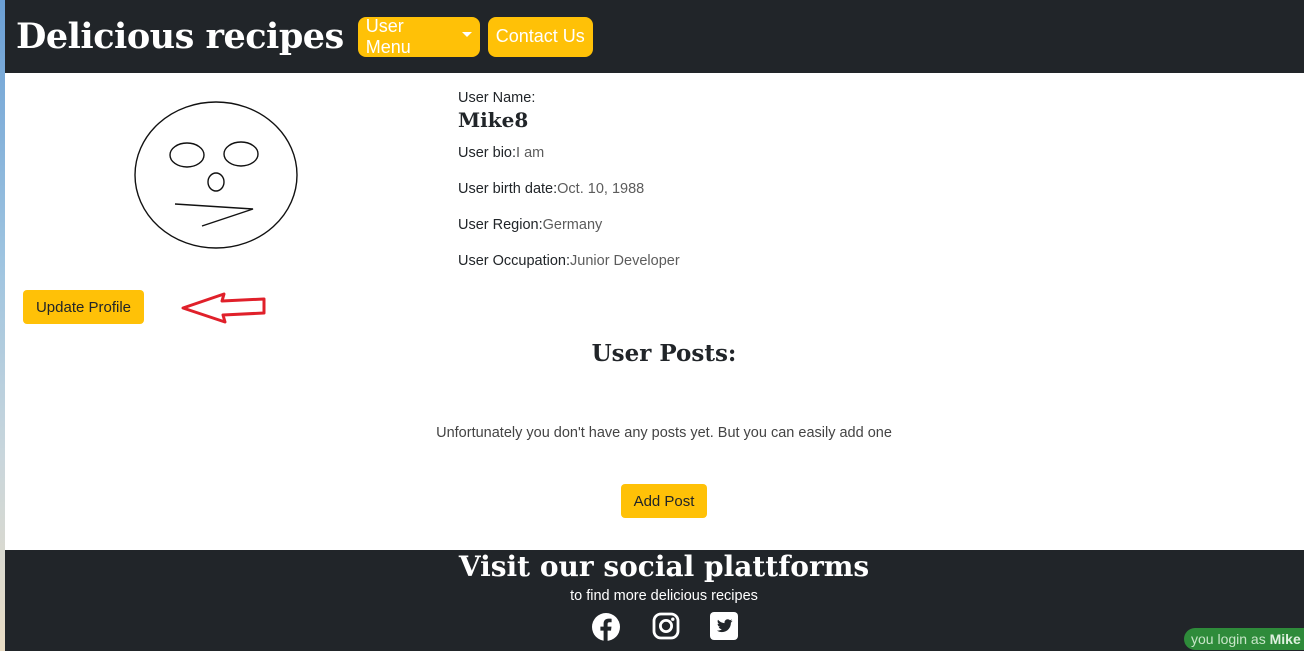 The image size is (1304, 651). What do you see at coordinates (508, 189) in the screenshot?
I see `birth-date-label: User birth date:` at bounding box center [508, 189].